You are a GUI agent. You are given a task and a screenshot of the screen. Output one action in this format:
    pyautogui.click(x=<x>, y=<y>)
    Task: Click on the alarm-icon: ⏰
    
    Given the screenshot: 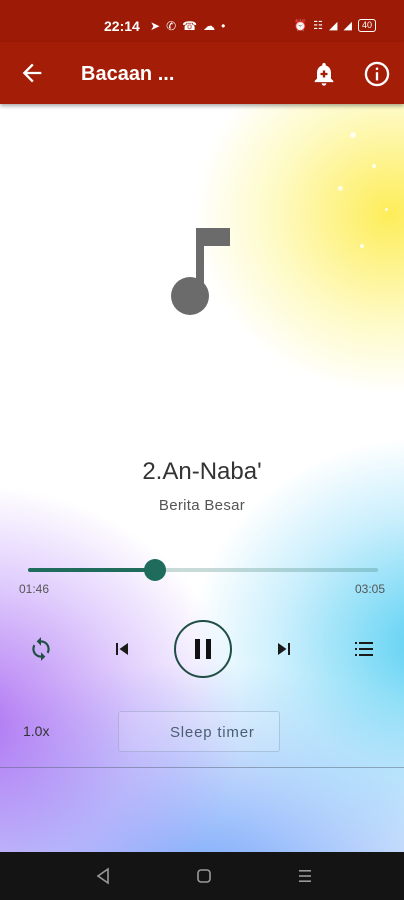 What is the action you would take?
    pyautogui.click(x=300, y=26)
    